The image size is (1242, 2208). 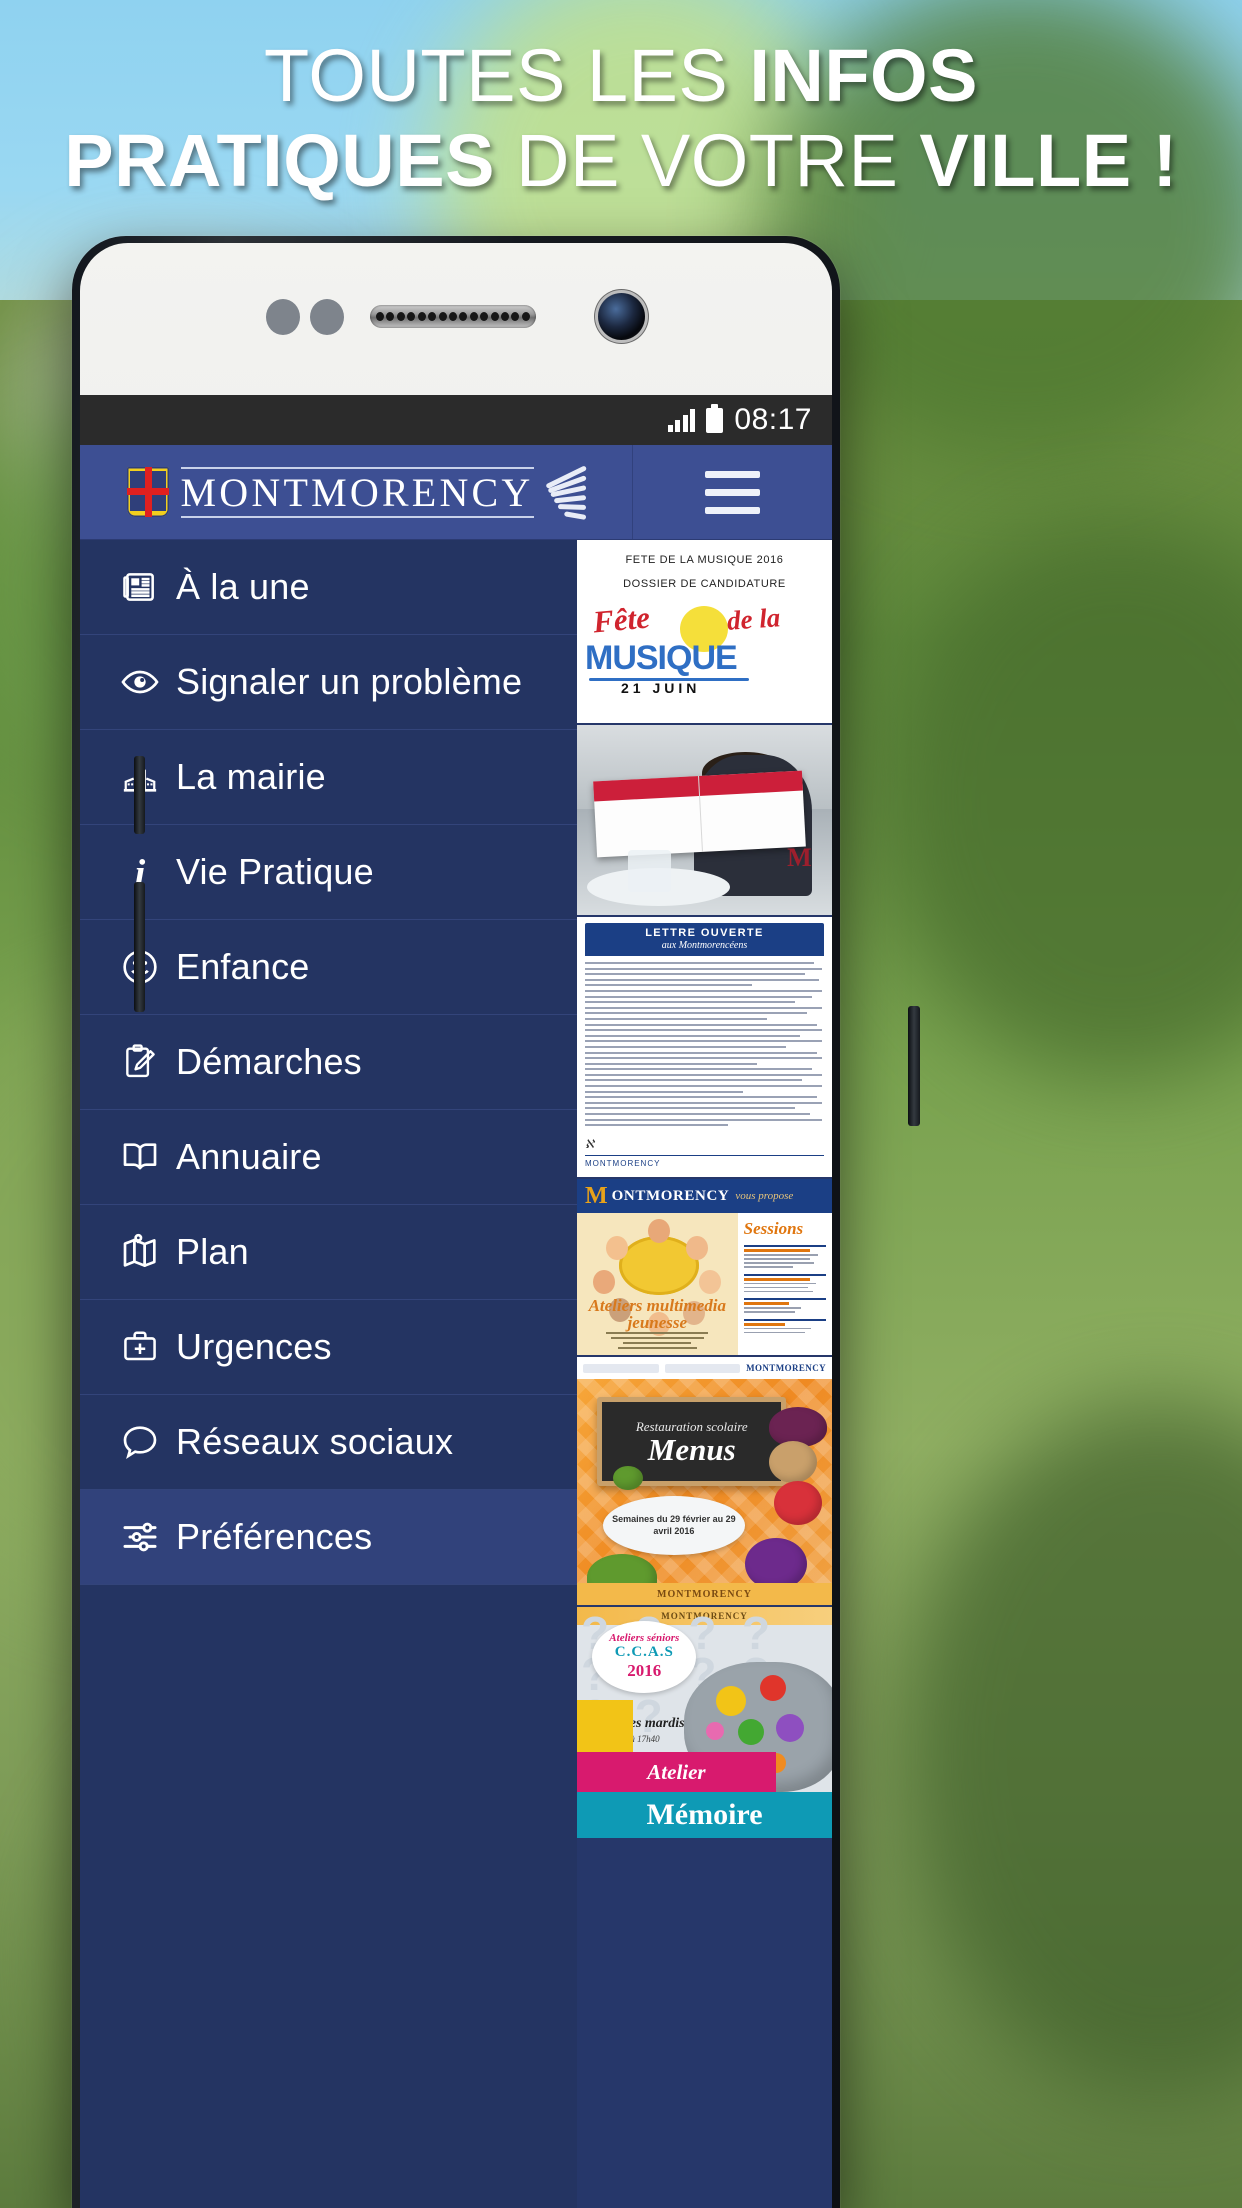 I want to click on thumb6-badge-line2: C.C.A.S, so click(x=644, y=1652).